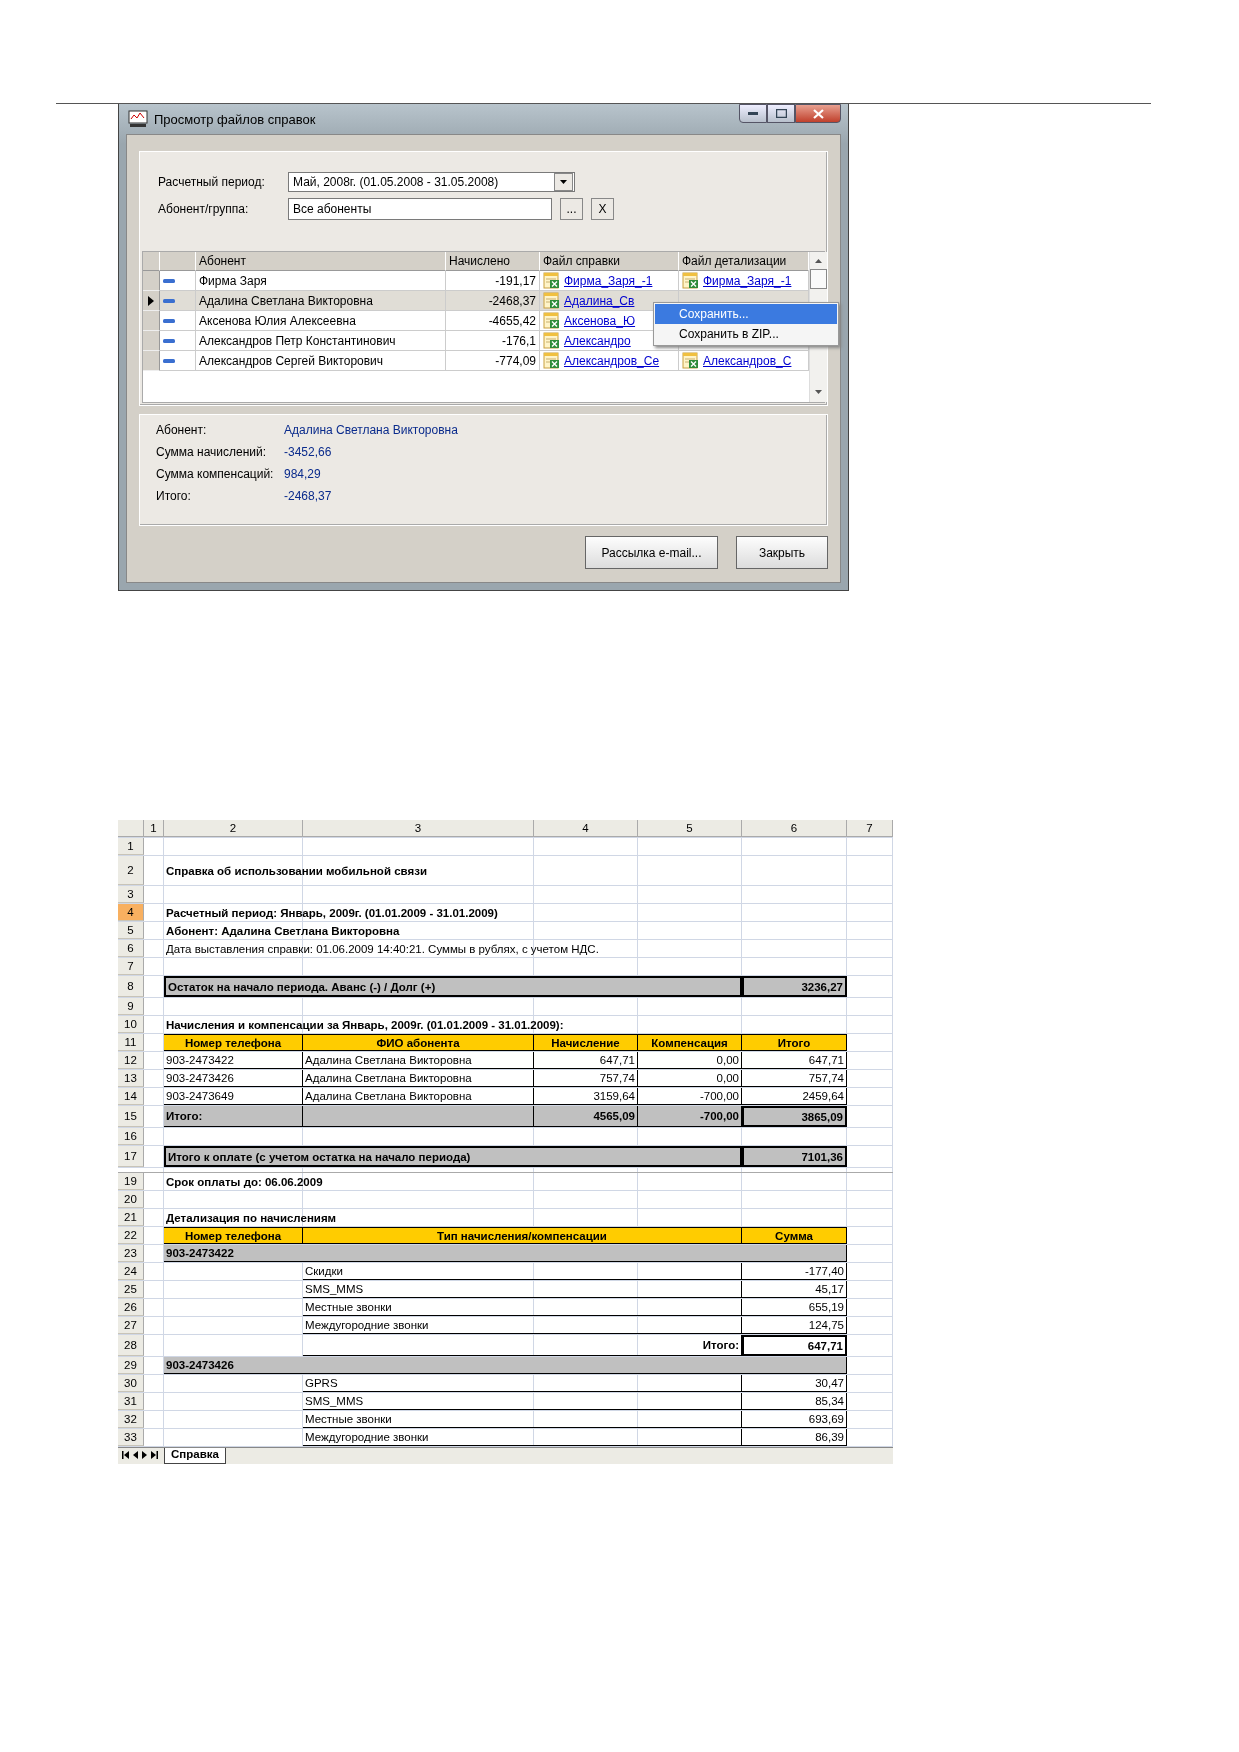  What do you see at coordinates (493, 261) in the screenshot?
I see `column-header: Начислено` at bounding box center [493, 261].